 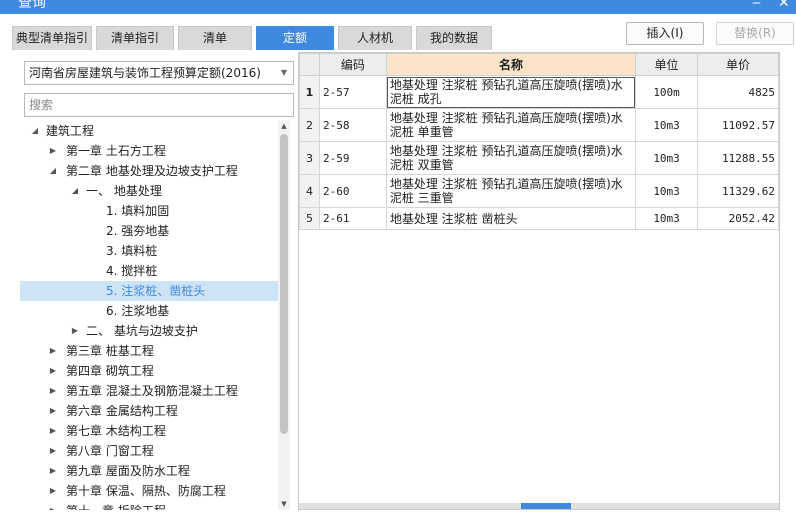 I want to click on tree-node-chapter-6: ▶ 第六章 金属结构工程, so click(x=149, y=411).